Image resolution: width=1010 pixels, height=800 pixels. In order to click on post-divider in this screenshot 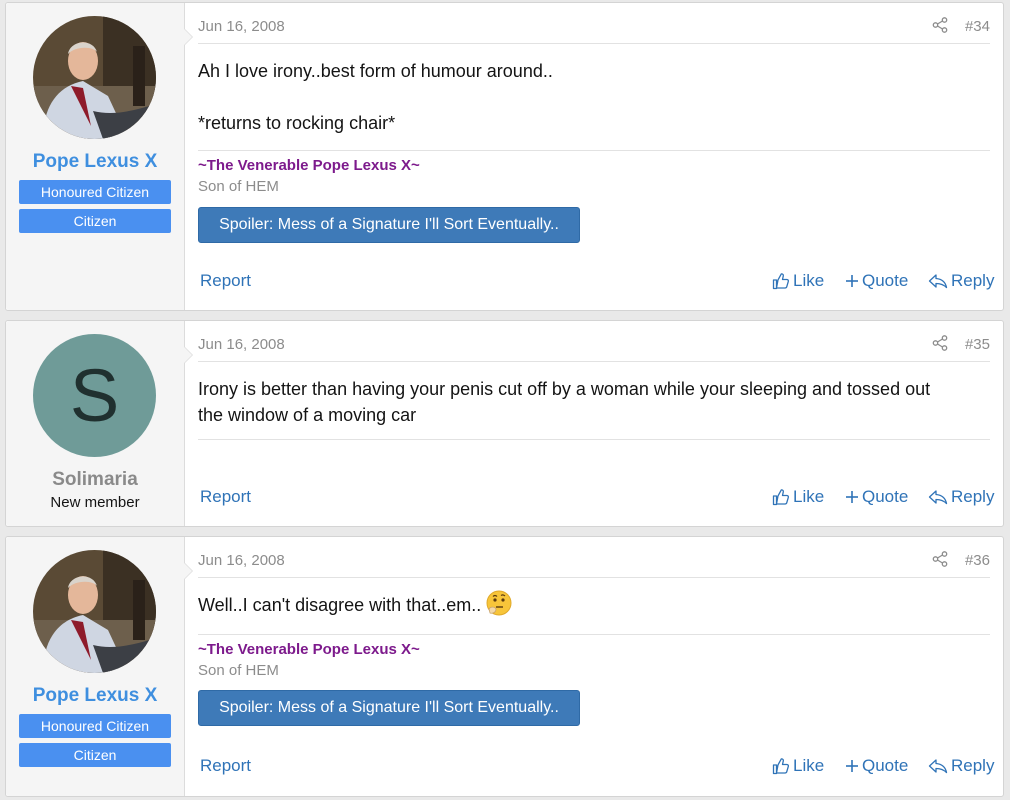, I will do `click(594, 439)`.